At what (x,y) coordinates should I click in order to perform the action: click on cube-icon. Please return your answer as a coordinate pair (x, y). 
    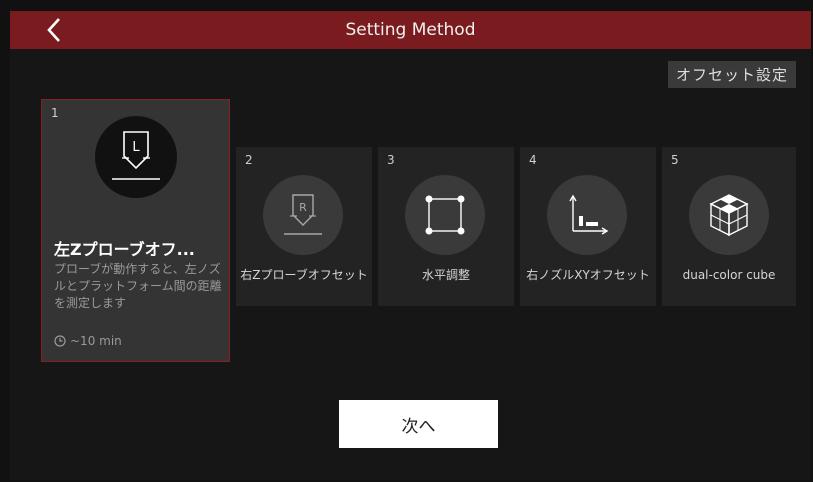
    Looking at the image, I should click on (729, 215).